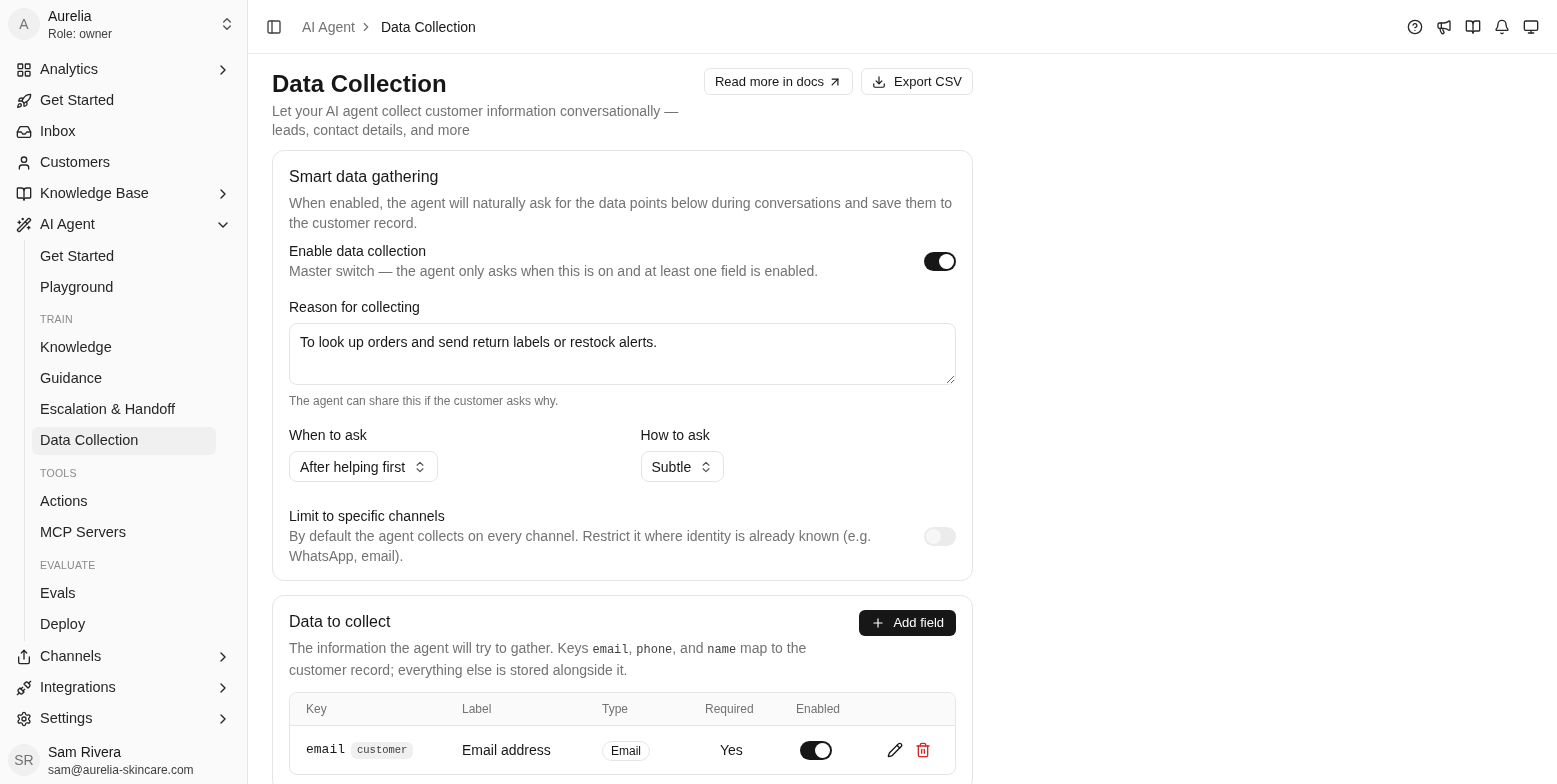  What do you see at coordinates (124, 410) in the screenshot?
I see `nav-subitem: Escalation & Handoff` at bounding box center [124, 410].